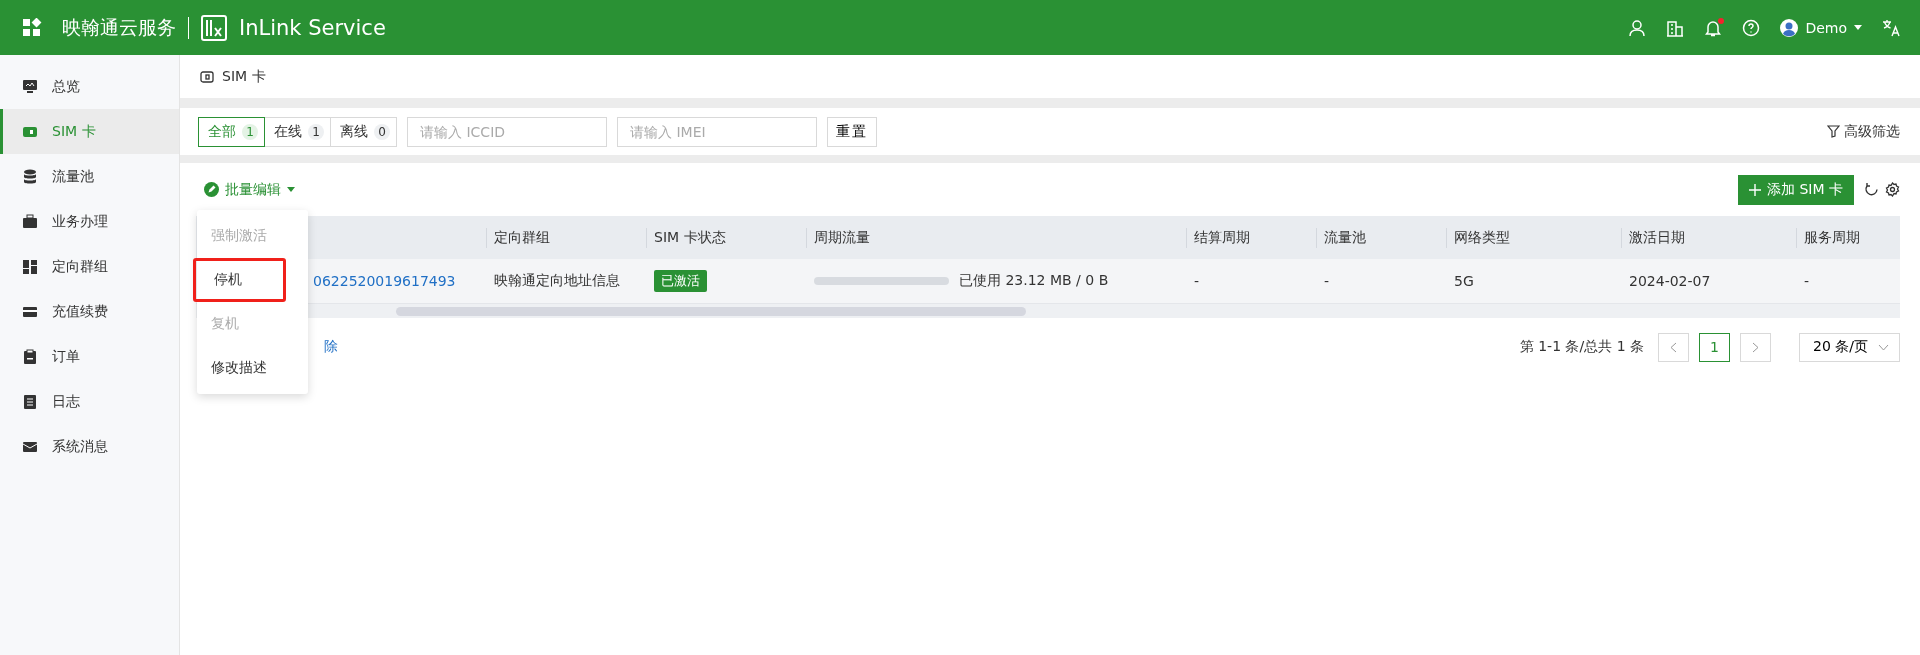  I want to click on sidebar-item: 充值续费, so click(89, 311).